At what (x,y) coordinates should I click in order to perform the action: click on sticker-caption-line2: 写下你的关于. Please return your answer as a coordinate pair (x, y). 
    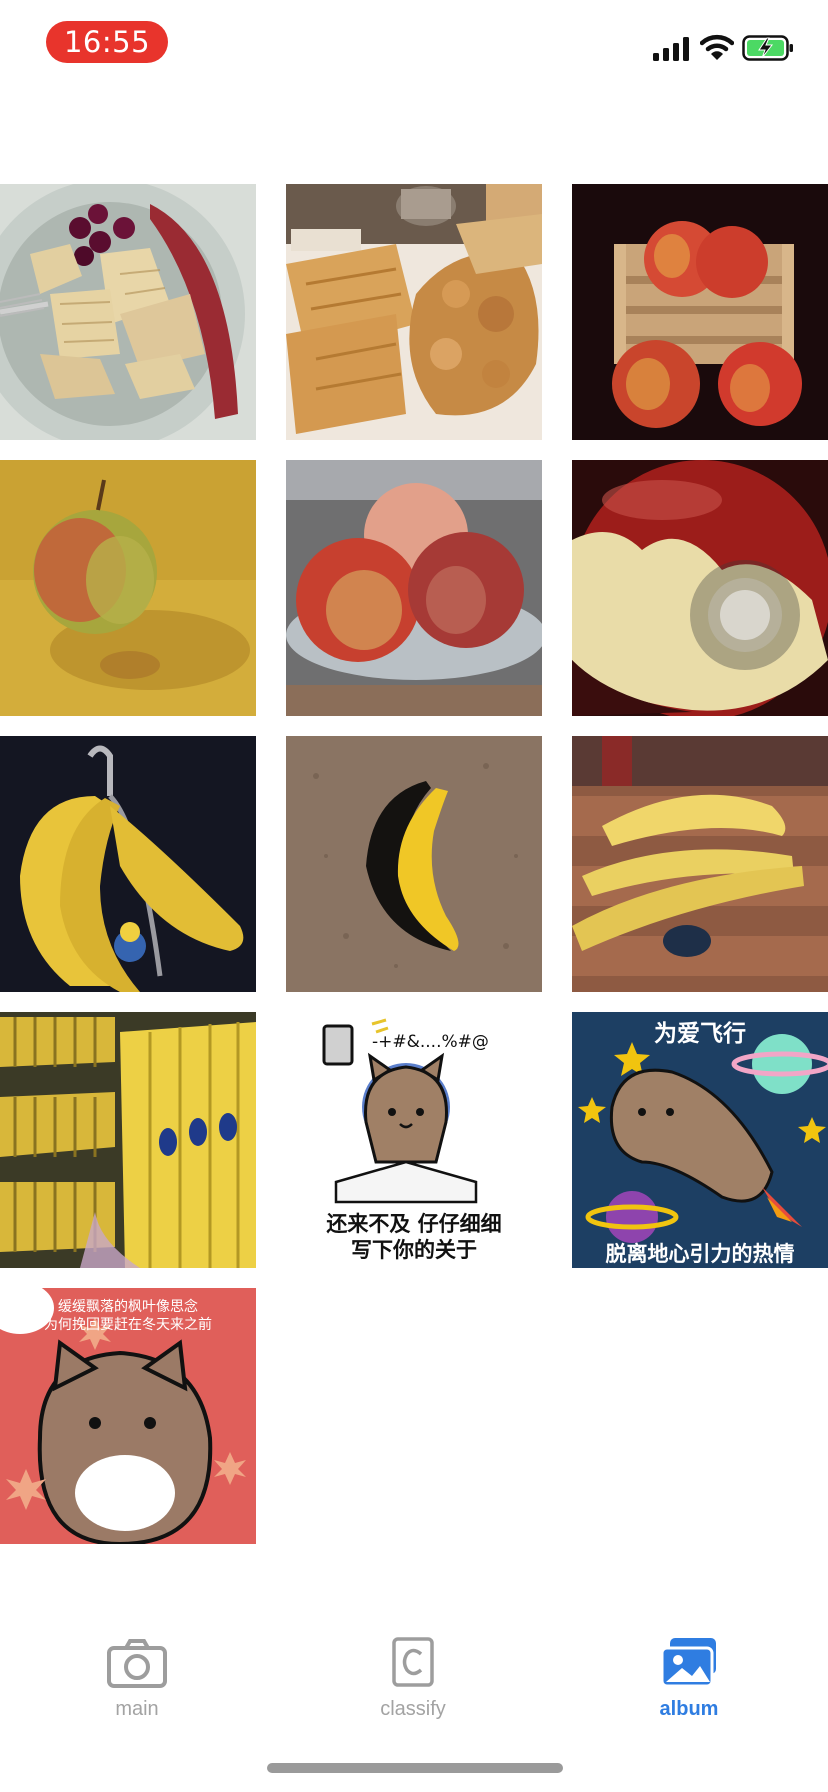
    Looking at the image, I should click on (414, 1250).